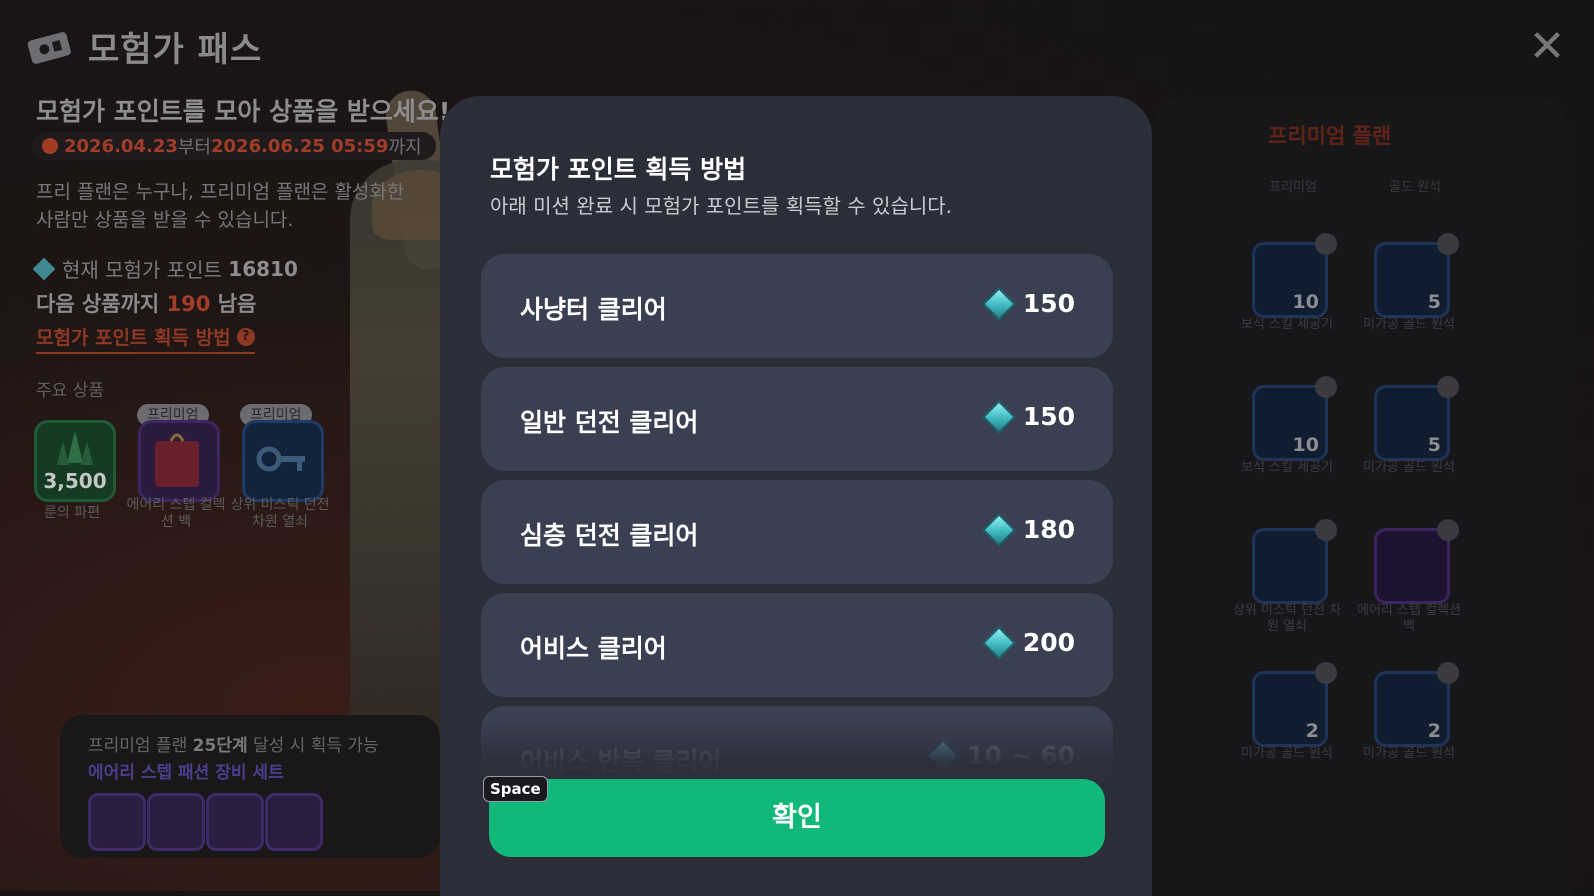  What do you see at coordinates (186, 773) in the screenshot?
I see `reward-set-name: 에어리 스텝 패션 장비 세트` at bounding box center [186, 773].